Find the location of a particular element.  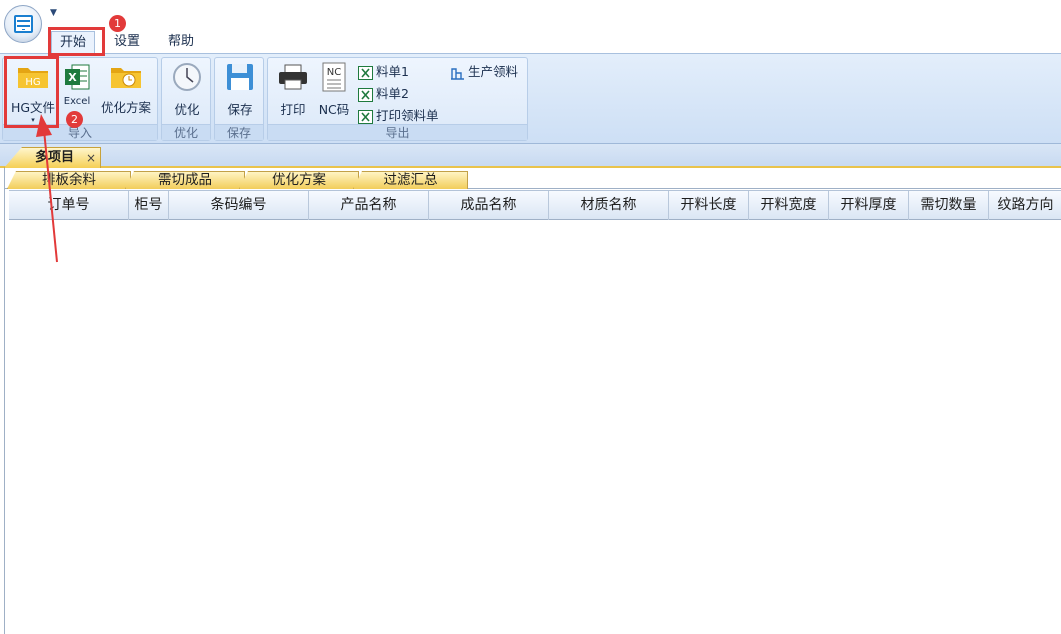

excel-icon: X is located at coordinates (77, 77).